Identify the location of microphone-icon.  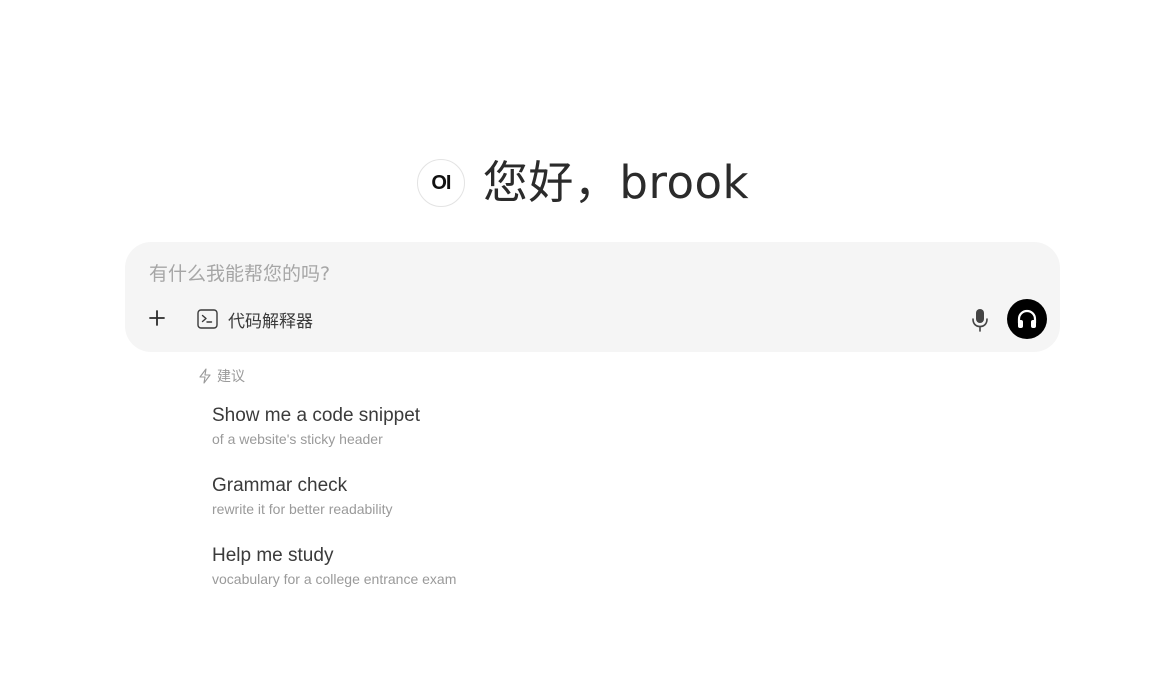
(980, 320).